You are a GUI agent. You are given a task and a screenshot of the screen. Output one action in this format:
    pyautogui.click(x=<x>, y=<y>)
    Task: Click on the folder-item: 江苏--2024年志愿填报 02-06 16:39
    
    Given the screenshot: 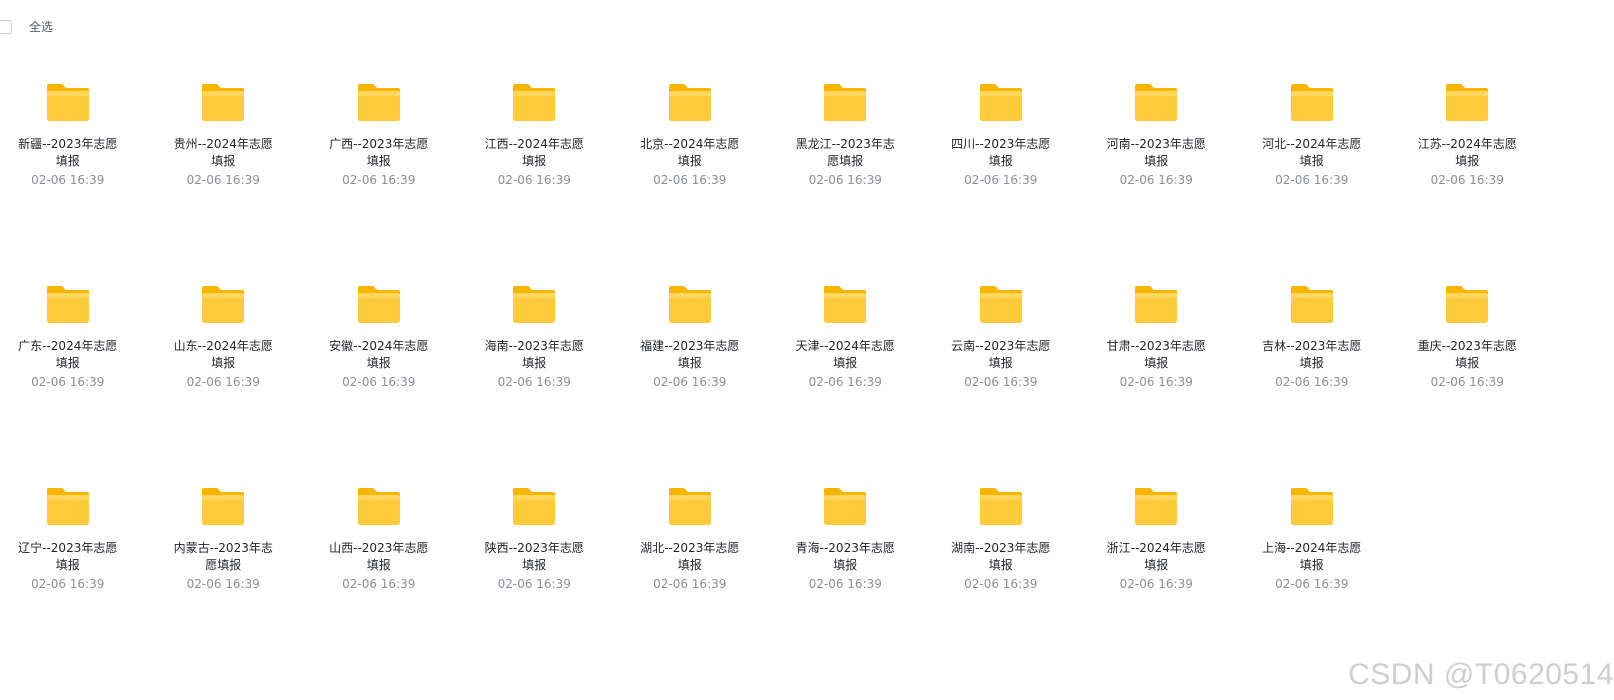 What is the action you would take?
    pyautogui.click(x=1468, y=179)
    